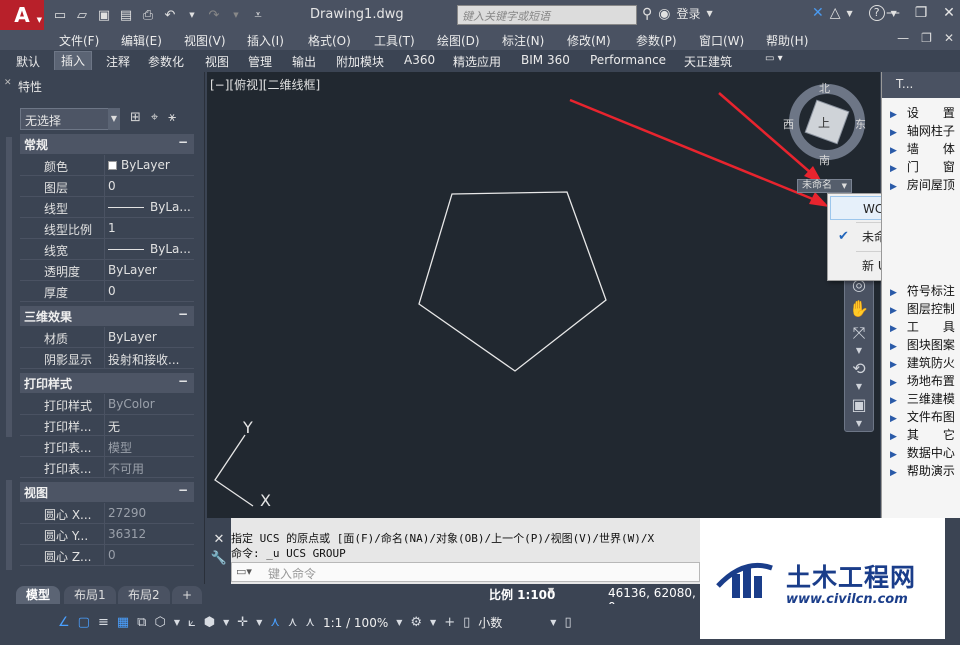 The height and width of the screenshot is (645, 960). I want to click on doc-close-icon: ✕, so click(949, 38).